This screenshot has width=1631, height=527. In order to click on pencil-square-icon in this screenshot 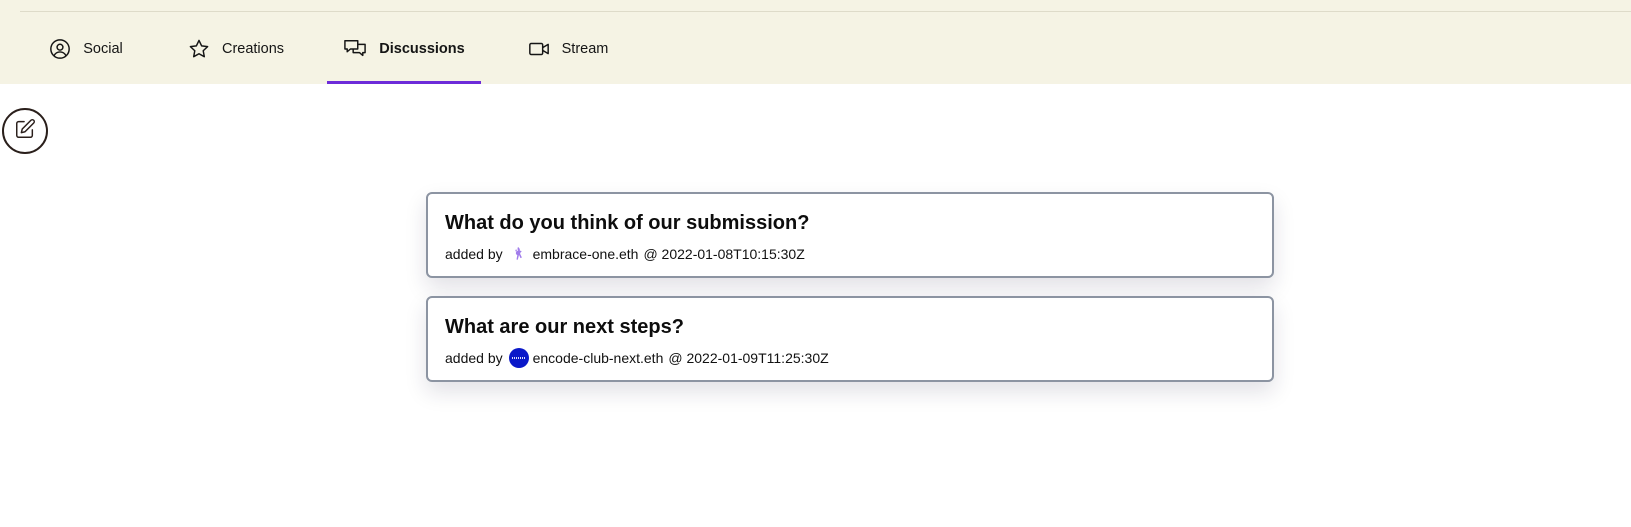, I will do `click(25, 131)`.